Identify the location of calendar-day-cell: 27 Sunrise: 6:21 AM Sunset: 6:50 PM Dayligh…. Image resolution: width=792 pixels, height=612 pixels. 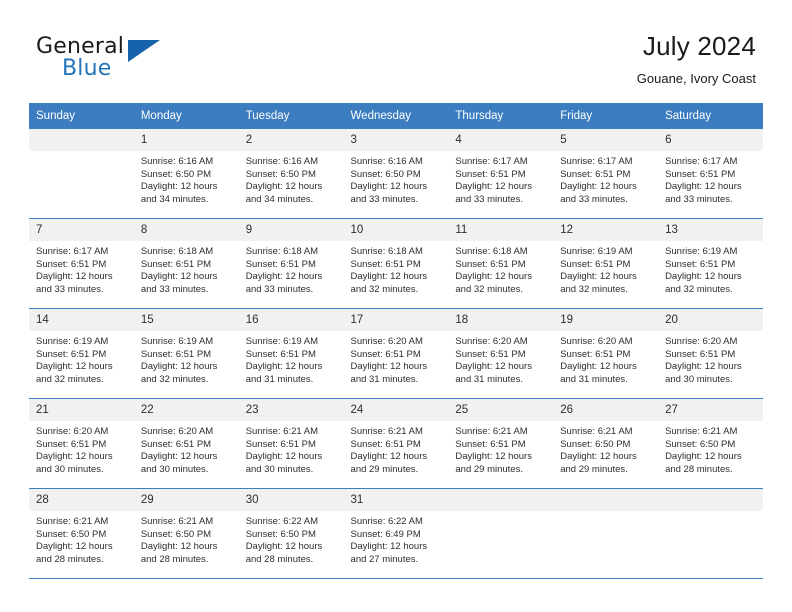
(710, 443).